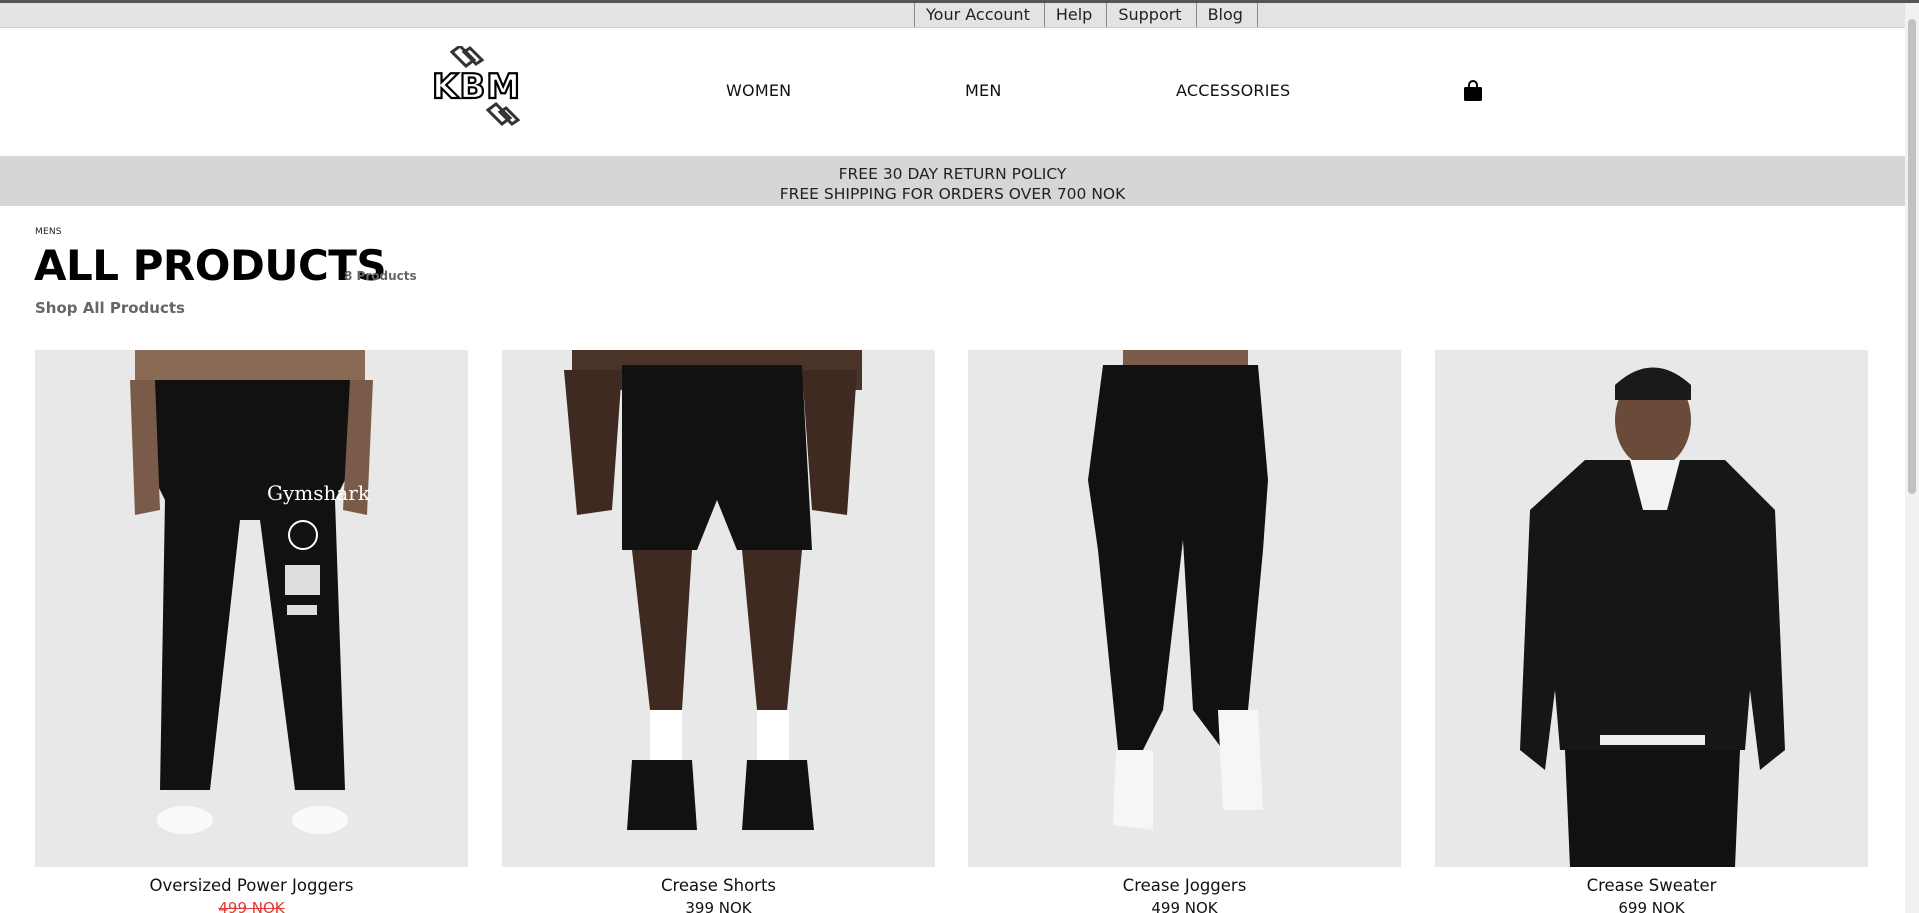 The width and height of the screenshot is (1919, 913). What do you see at coordinates (210, 265) in the screenshot?
I see `page-title: ALL PRODUCTS` at bounding box center [210, 265].